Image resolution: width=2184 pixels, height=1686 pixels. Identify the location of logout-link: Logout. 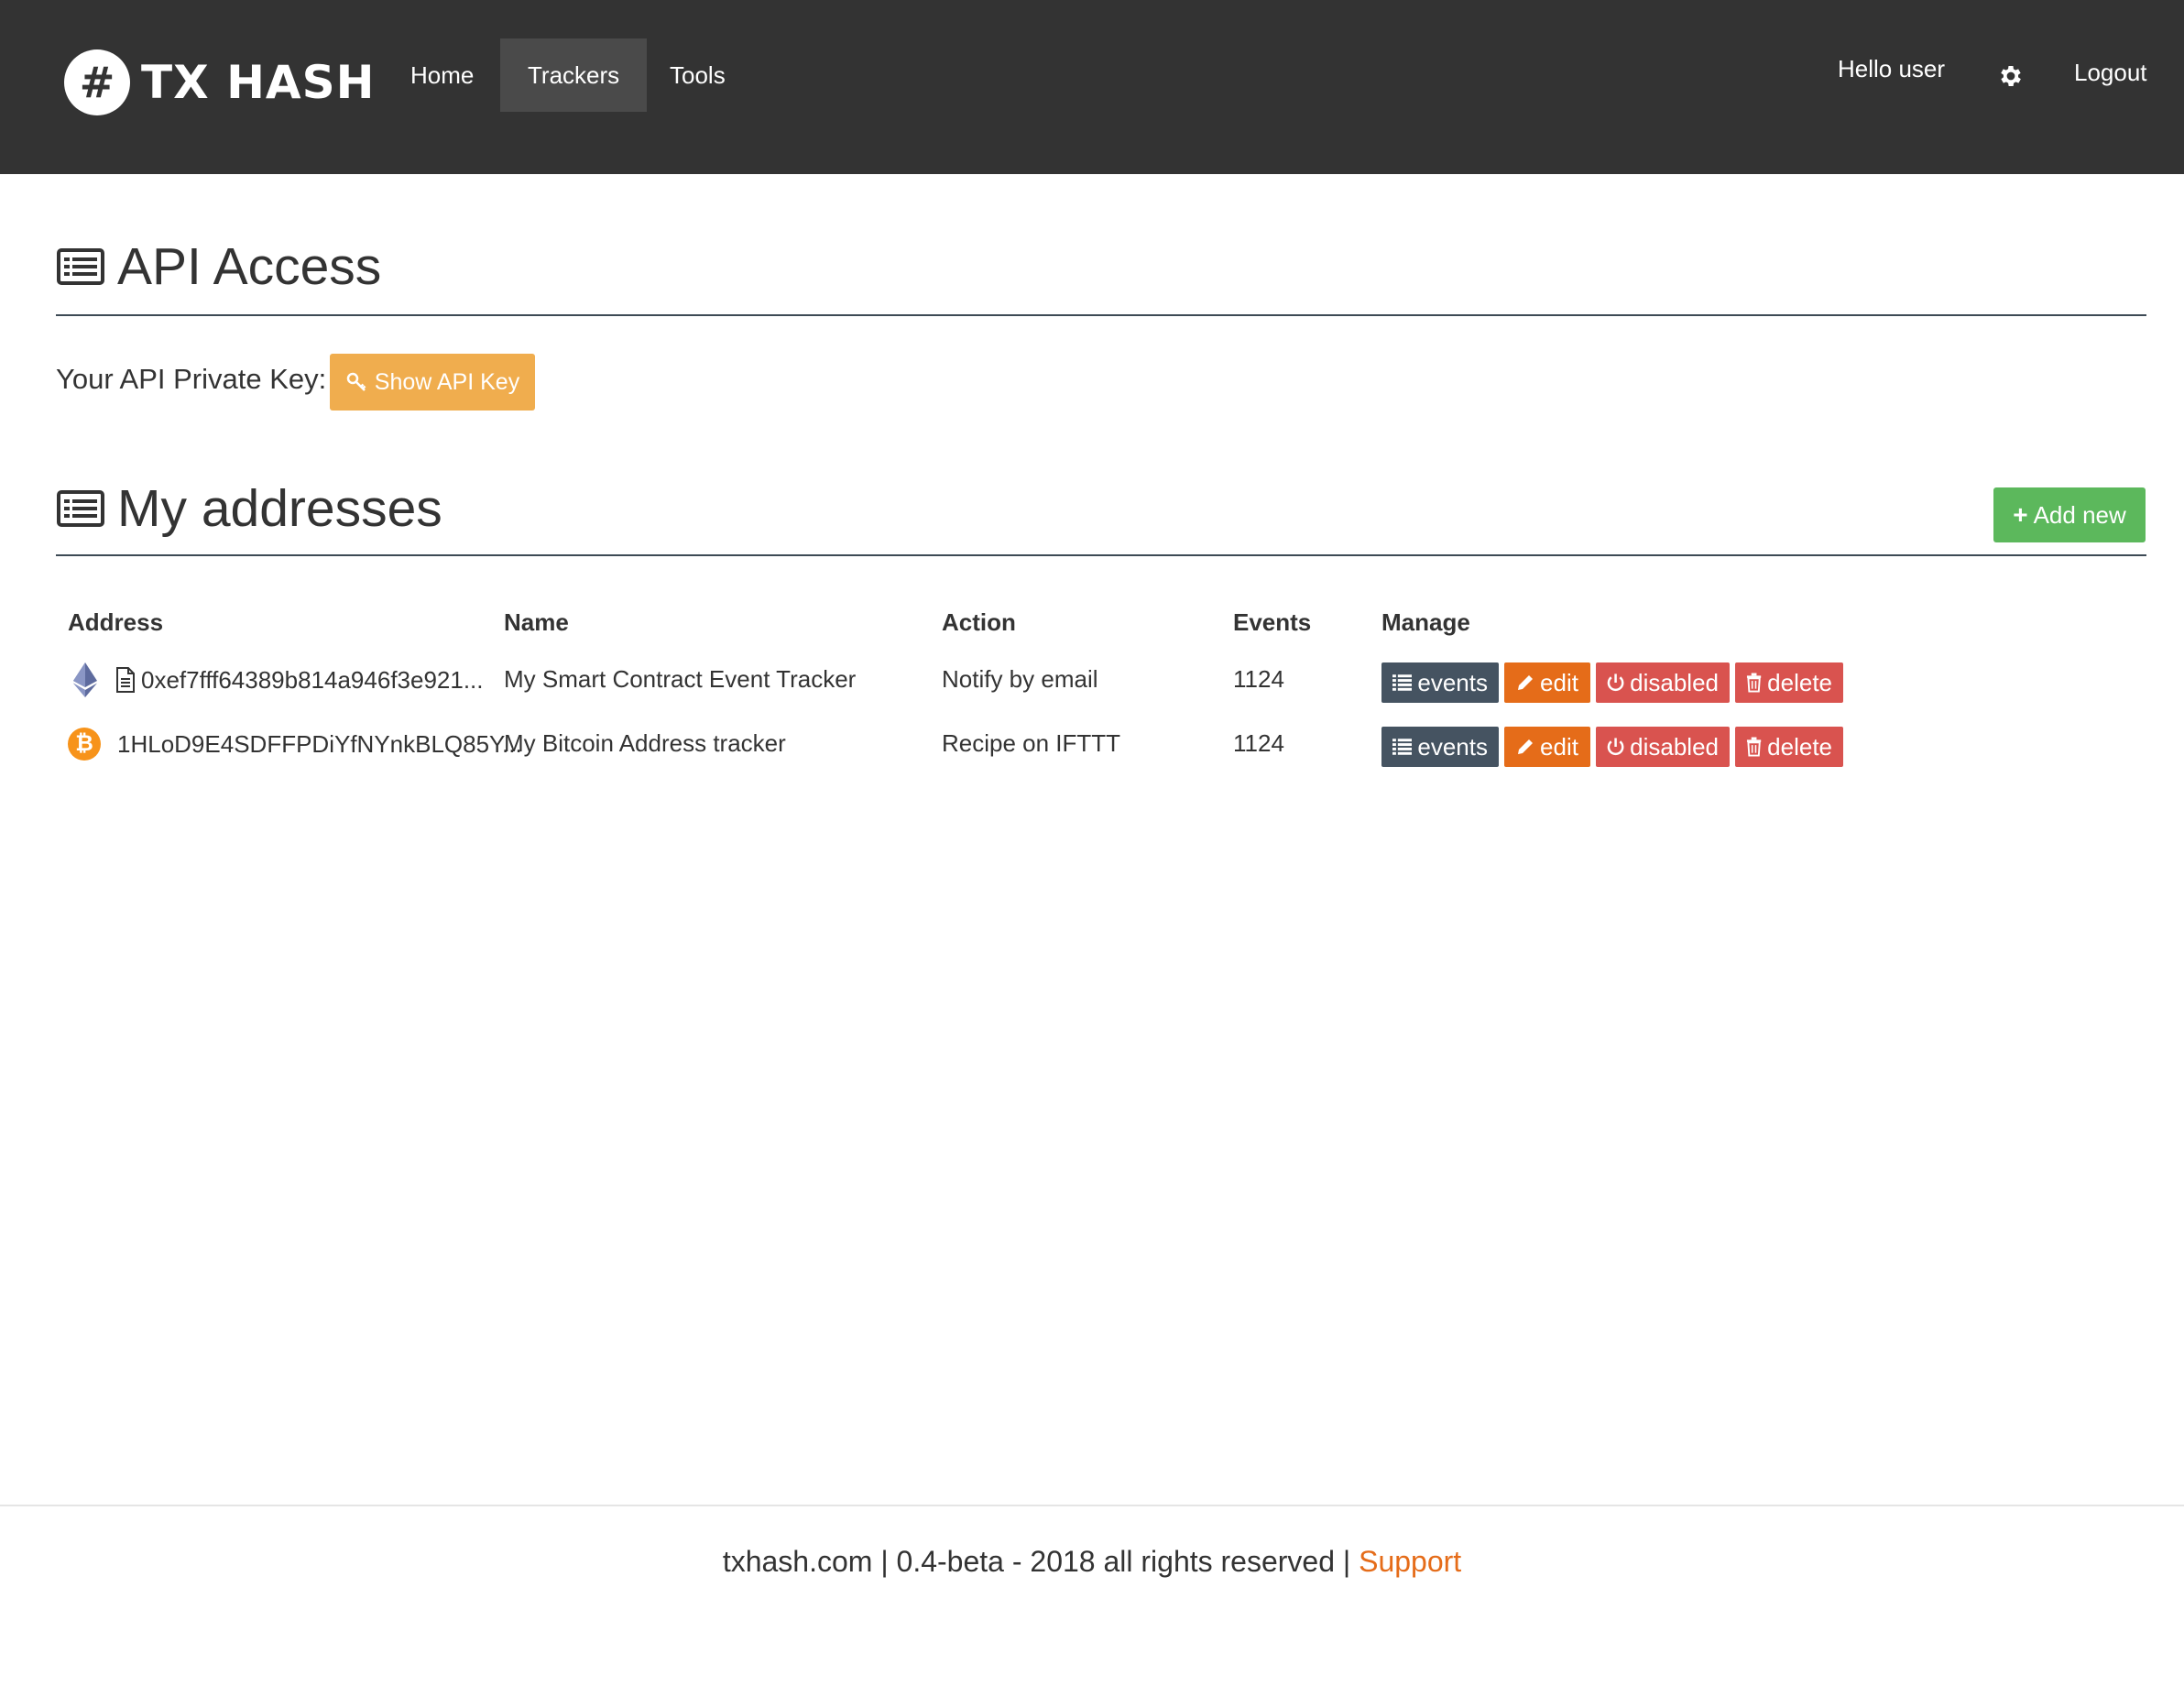
(2110, 73).